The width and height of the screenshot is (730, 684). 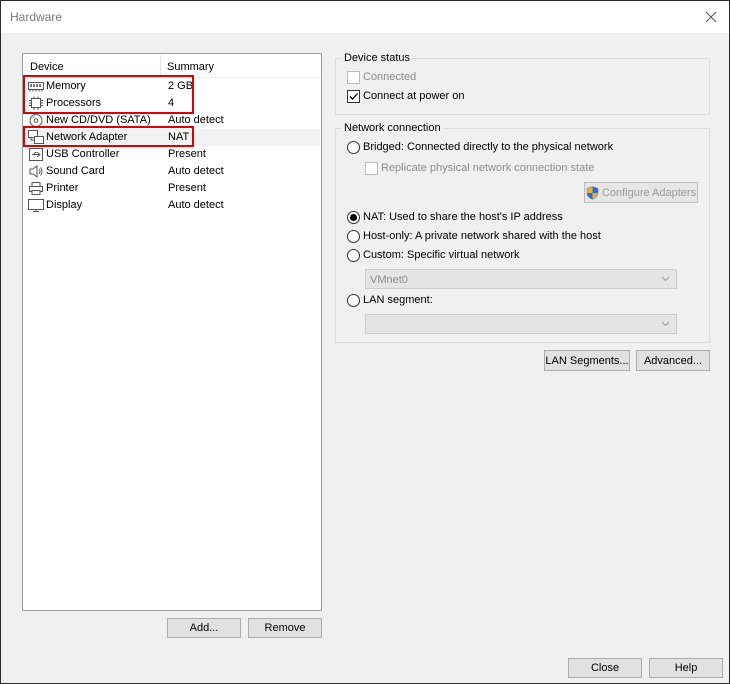 What do you see at coordinates (75, 171) in the screenshot?
I see `device-name: Sound Card` at bounding box center [75, 171].